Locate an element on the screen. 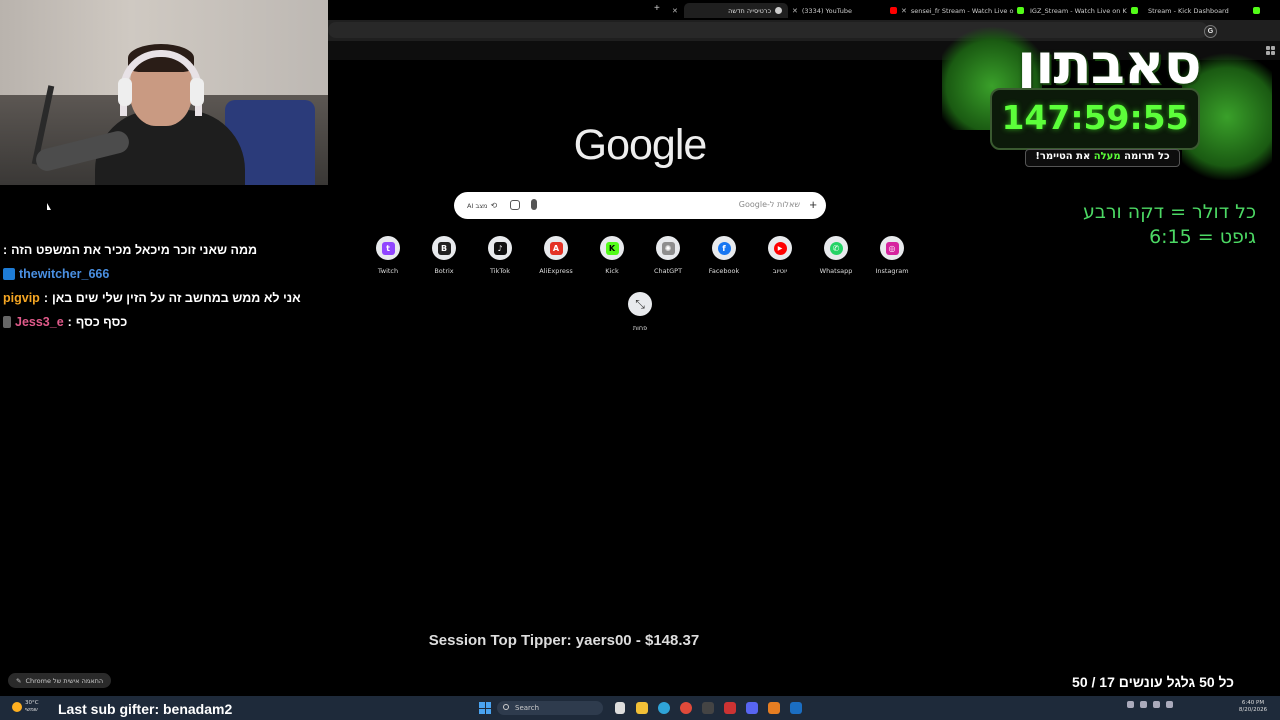  shortcut-label: Kick is located at coordinates (612, 271).